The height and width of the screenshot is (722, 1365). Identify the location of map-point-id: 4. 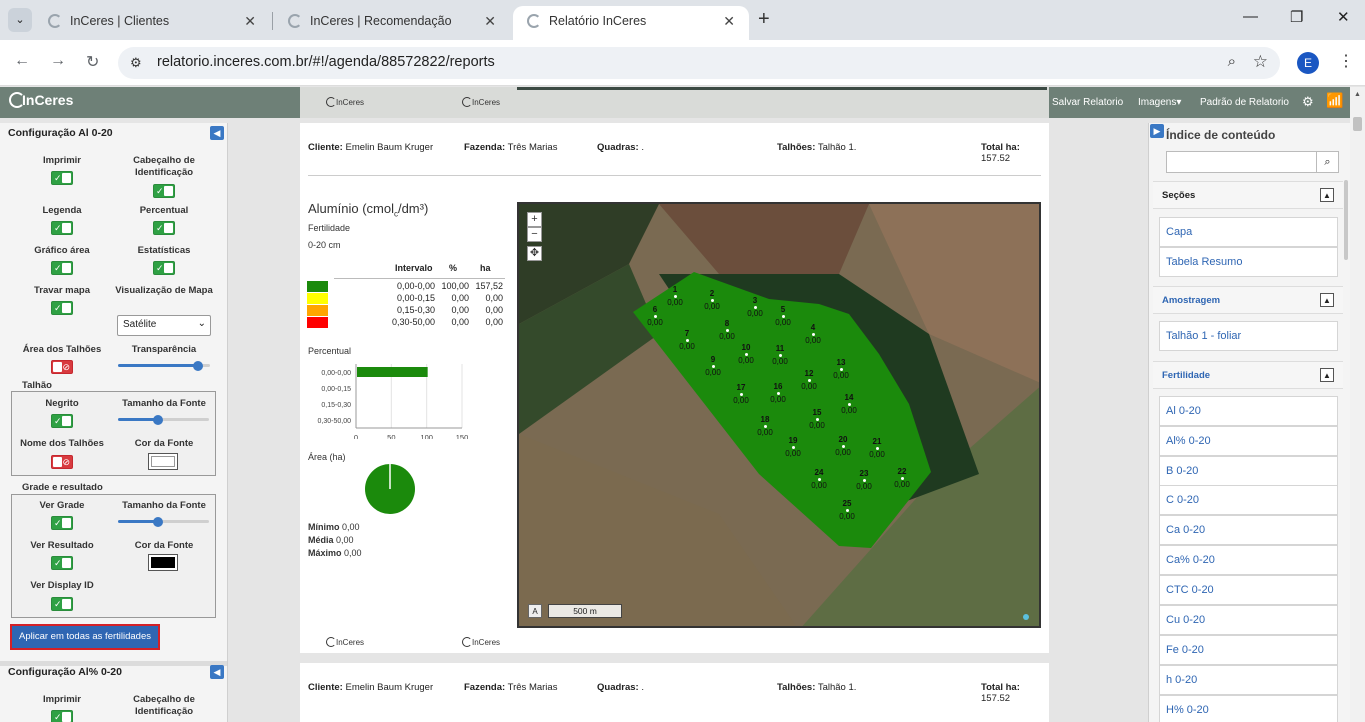
(813, 327).